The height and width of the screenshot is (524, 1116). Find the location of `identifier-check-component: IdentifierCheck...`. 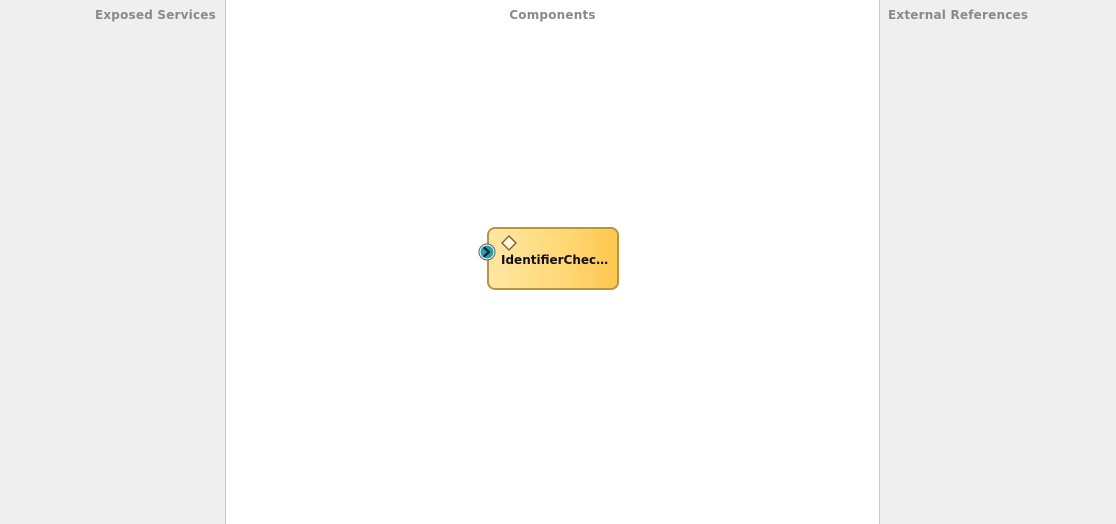

identifier-check-component: IdentifierCheck... is located at coordinates (553, 258).